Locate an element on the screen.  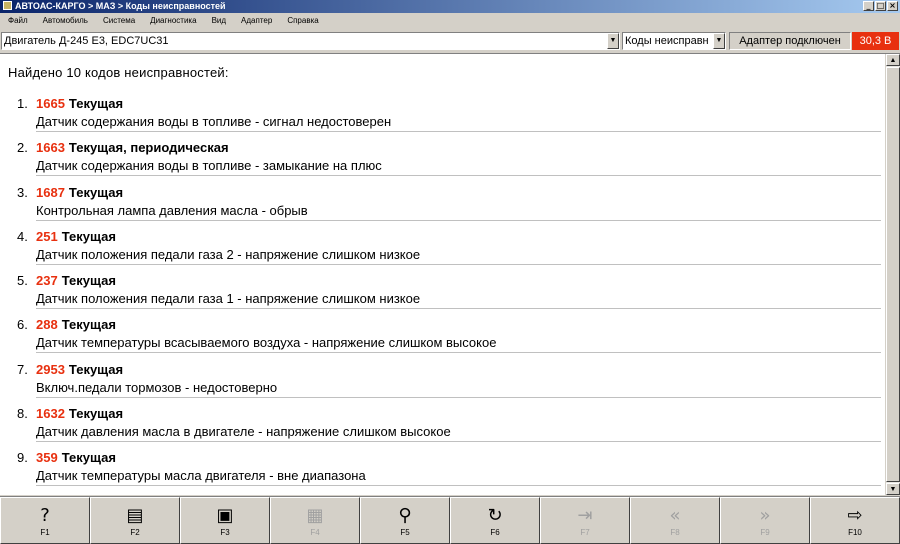
fault-code: 1665 Текущая is located at coordinates (80, 103).